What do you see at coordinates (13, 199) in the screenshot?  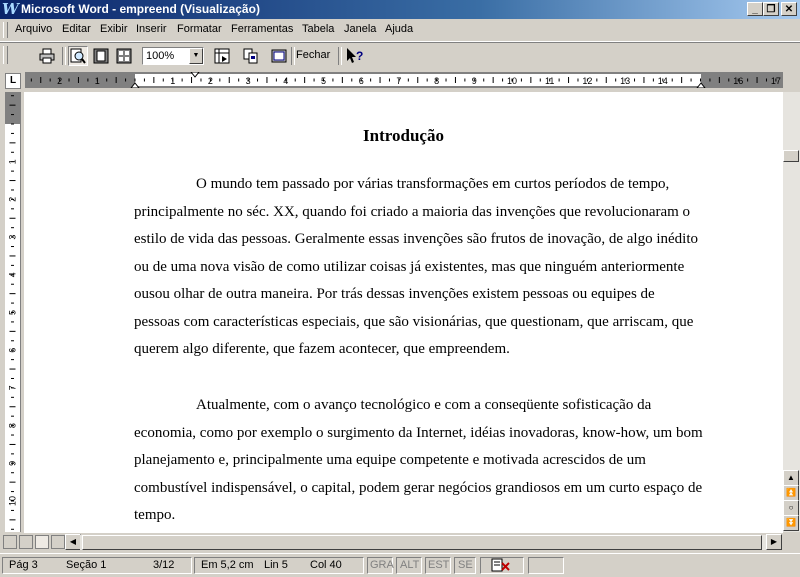 I see `vertical-ruler-label: 2` at bounding box center [13, 199].